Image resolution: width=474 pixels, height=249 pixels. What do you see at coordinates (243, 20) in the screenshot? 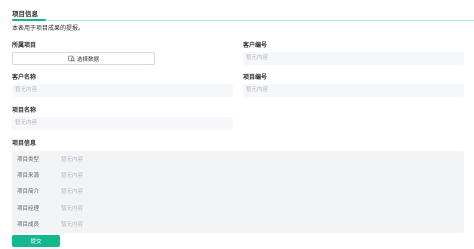
I see `tab-bar-line` at bounding box center [243, 20].